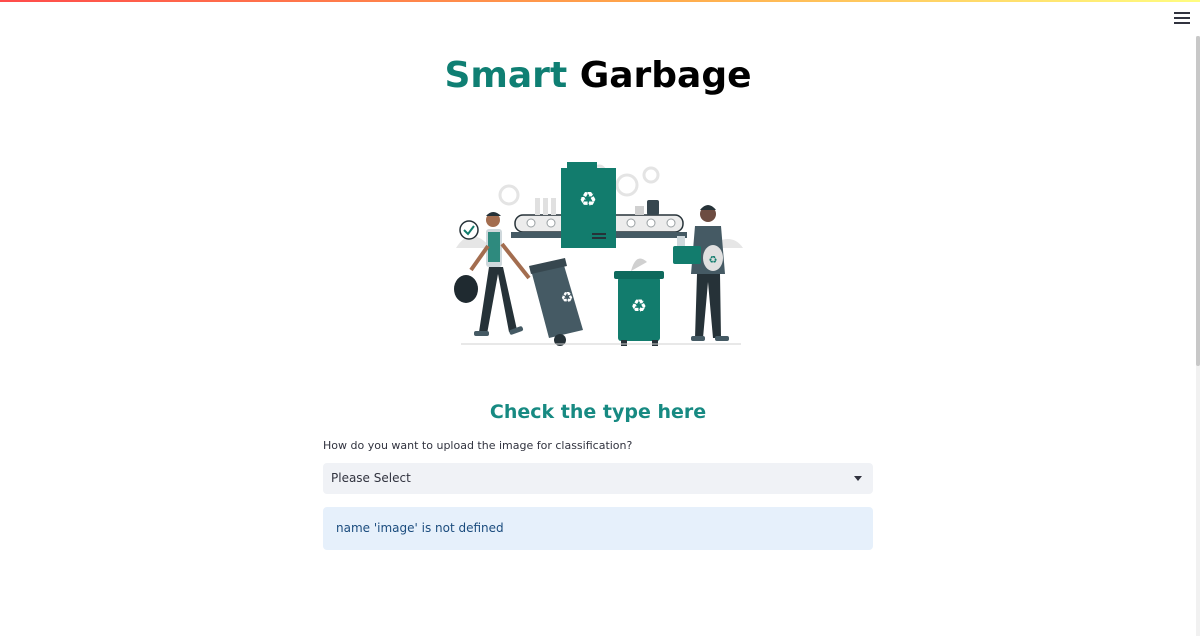 This screenshot has height=636, width=1200. I want to click on chevron-down-icon, so click(858, 478).